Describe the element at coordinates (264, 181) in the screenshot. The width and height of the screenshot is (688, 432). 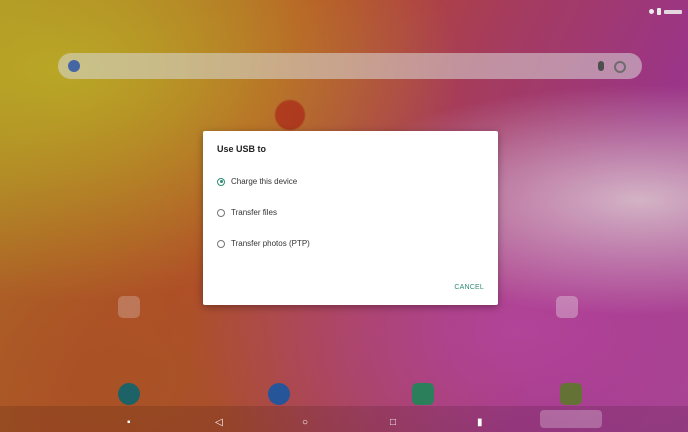
I see `option-label: Charge this device` at that location.